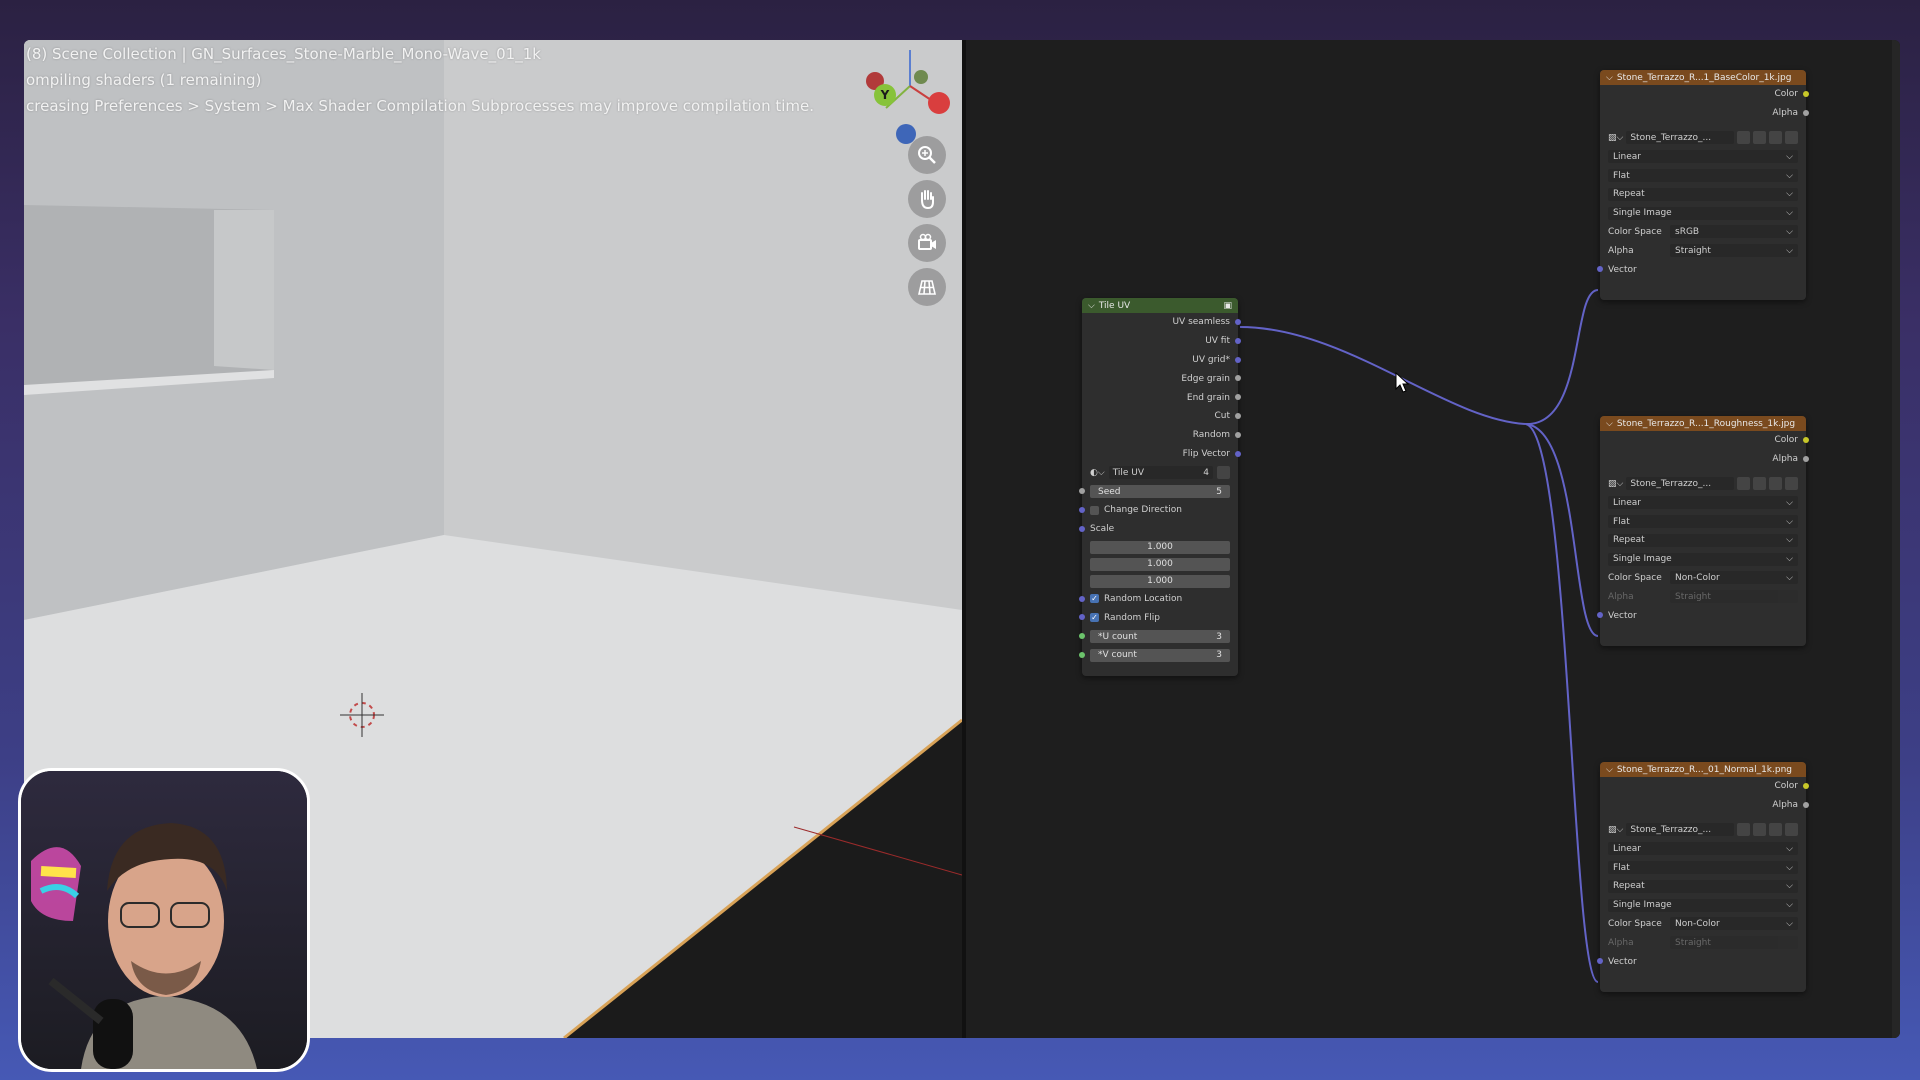 The width and height of the screenshot is (1920, 1080). Describe the element at coordinates (1227, 306) in the screenshot. I see `node-group-icon: ▣` at that location.